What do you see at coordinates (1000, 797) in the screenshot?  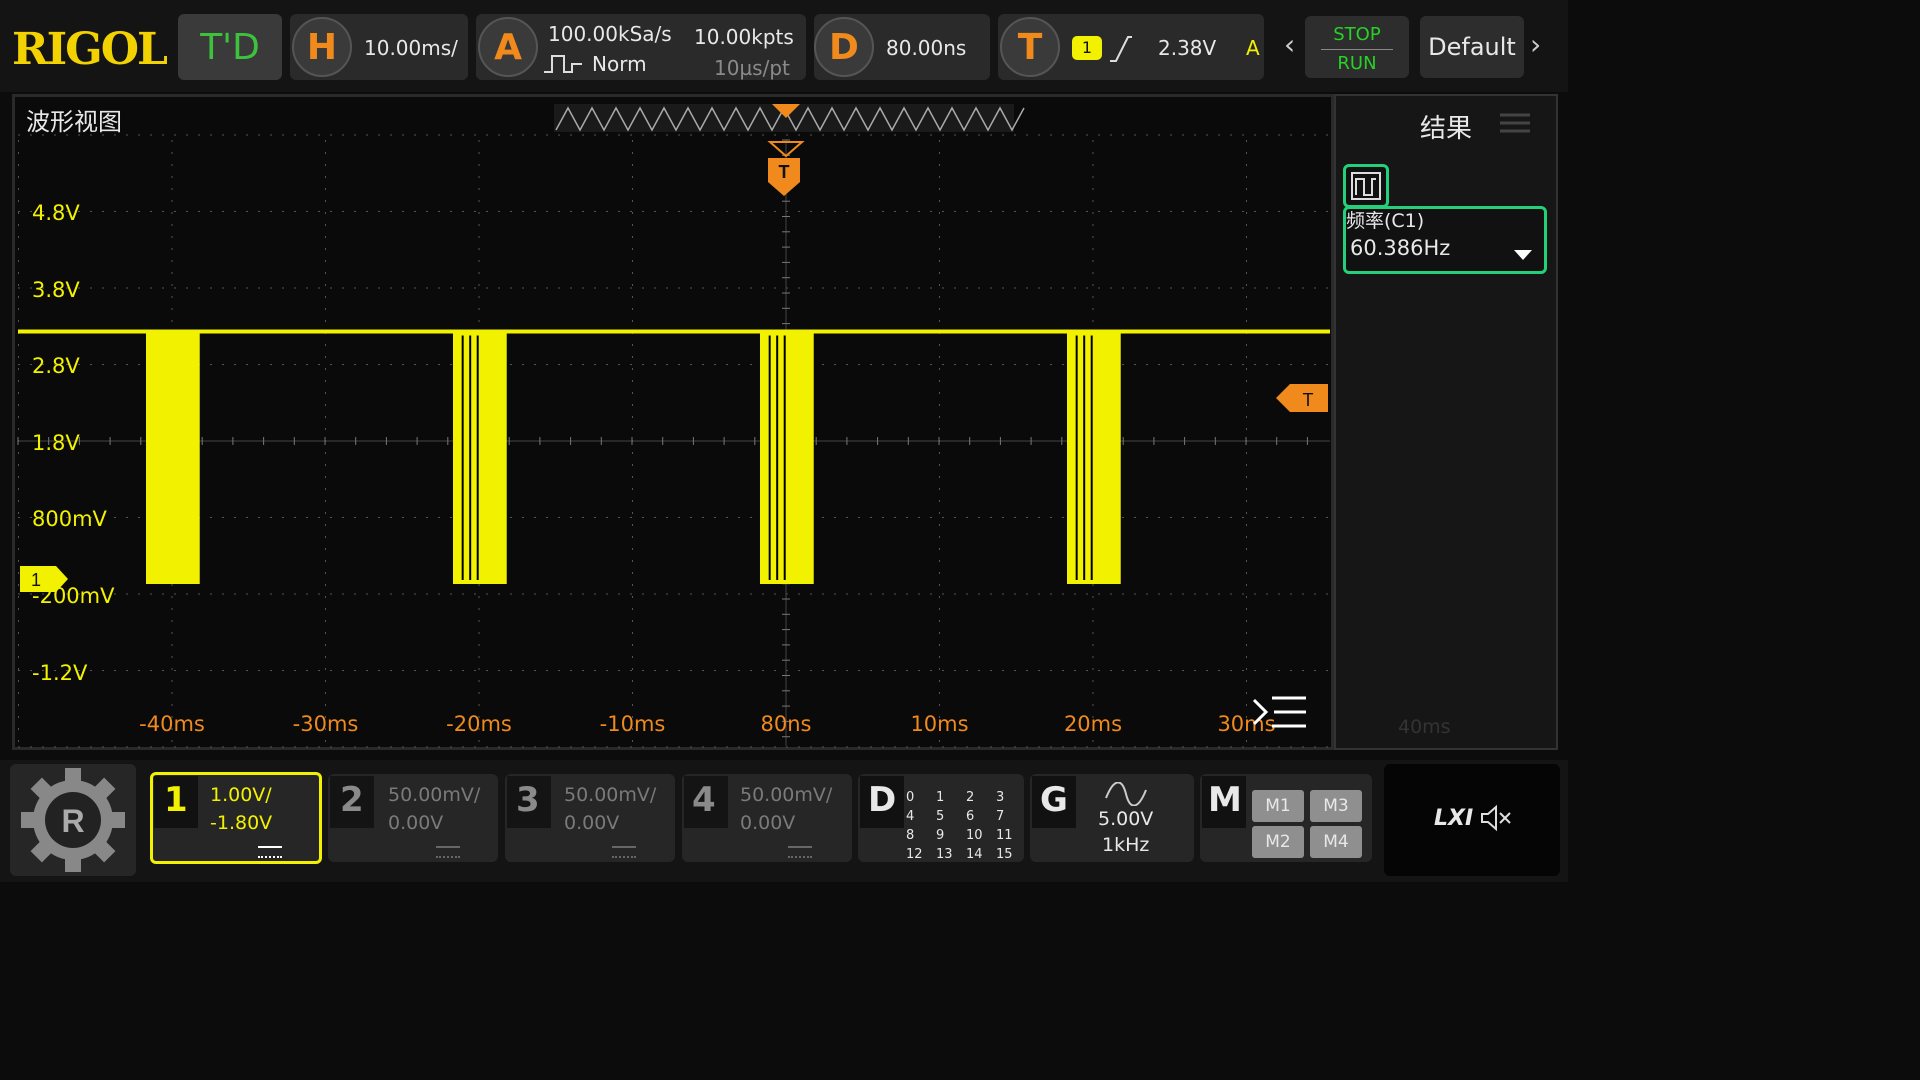 I see `digital-channel-number: 3` at bounding box center [1000, 797].